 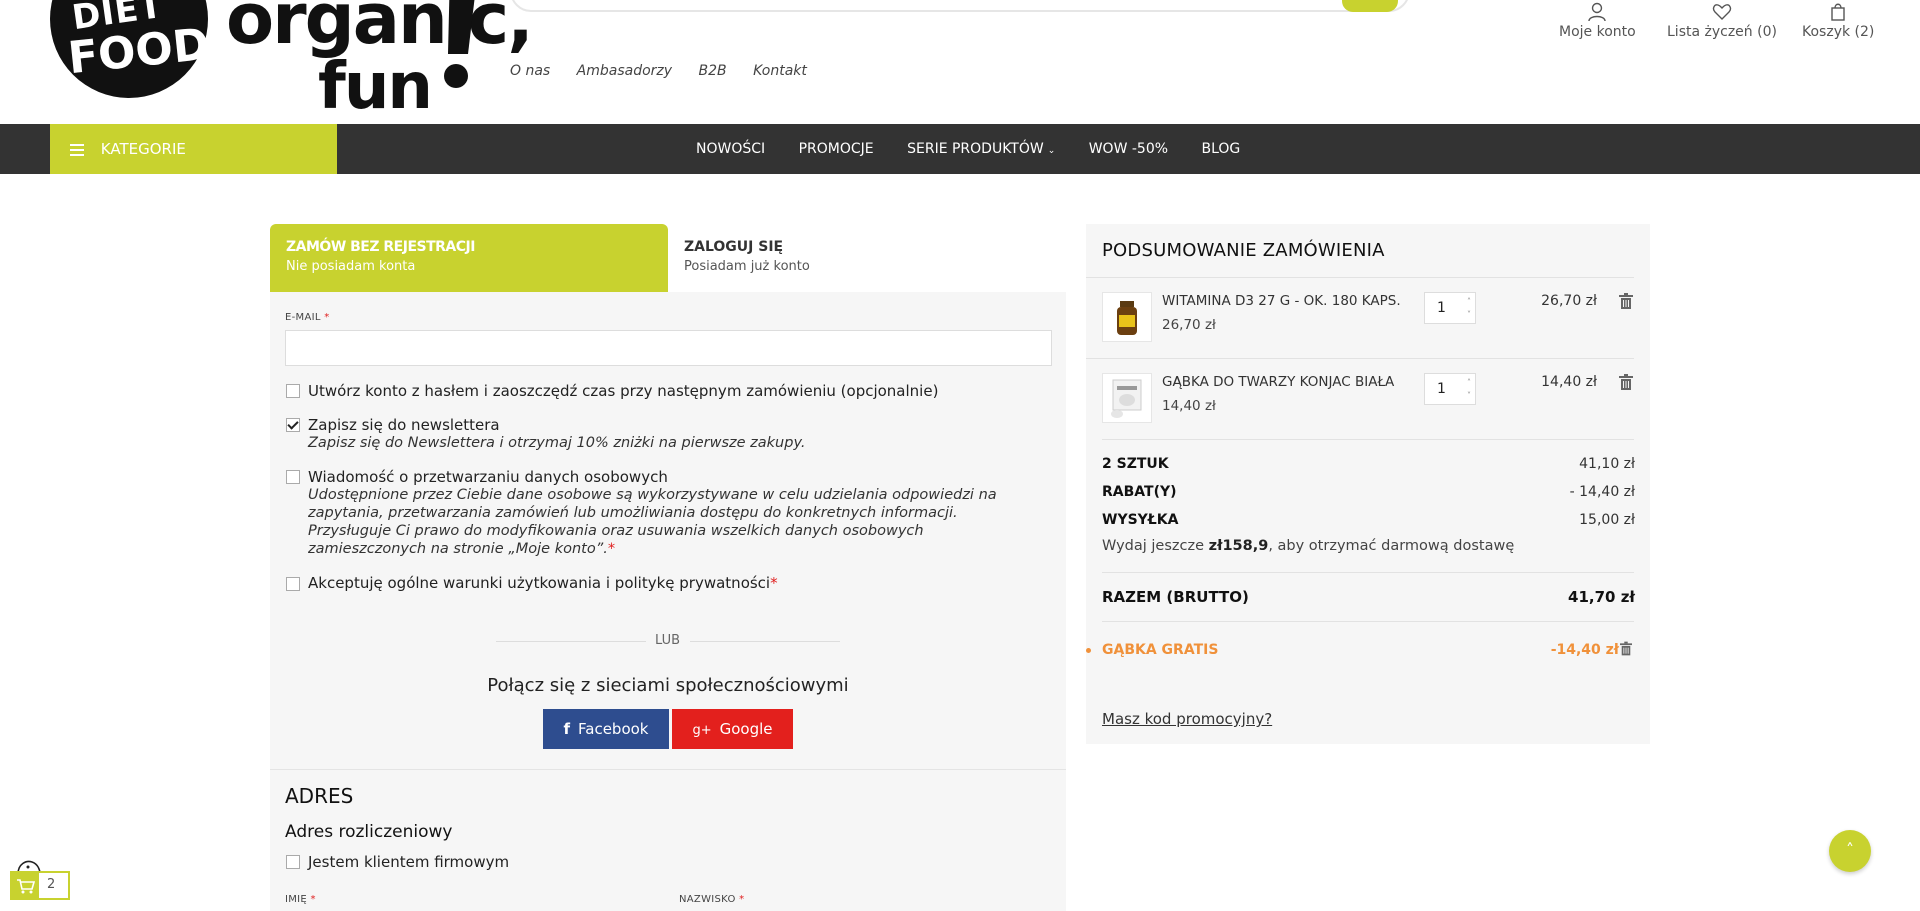 I want to click on logo-word-fun: fun, so click(x=375, y=87).